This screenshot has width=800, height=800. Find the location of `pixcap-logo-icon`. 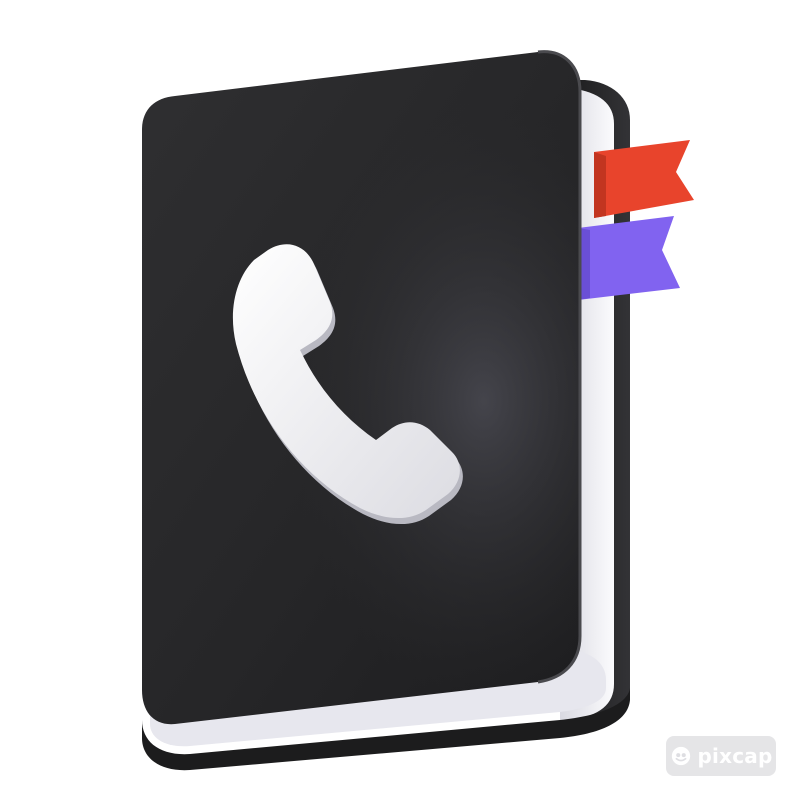

pixcap-logo-icon is located at coordinates (680, 756).